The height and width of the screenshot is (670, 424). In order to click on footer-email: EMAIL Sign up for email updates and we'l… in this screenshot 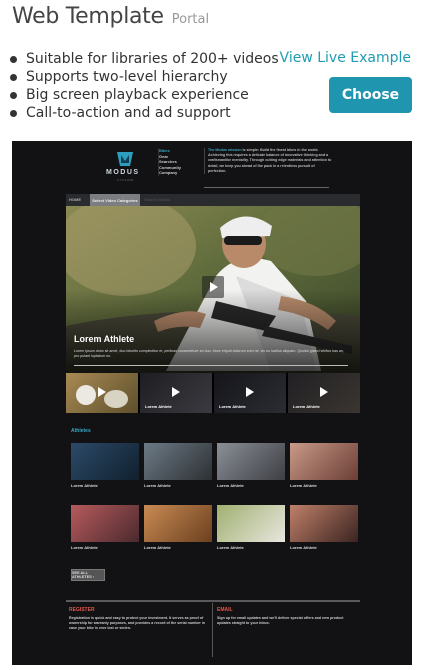, I will do `click(287, 616)`.